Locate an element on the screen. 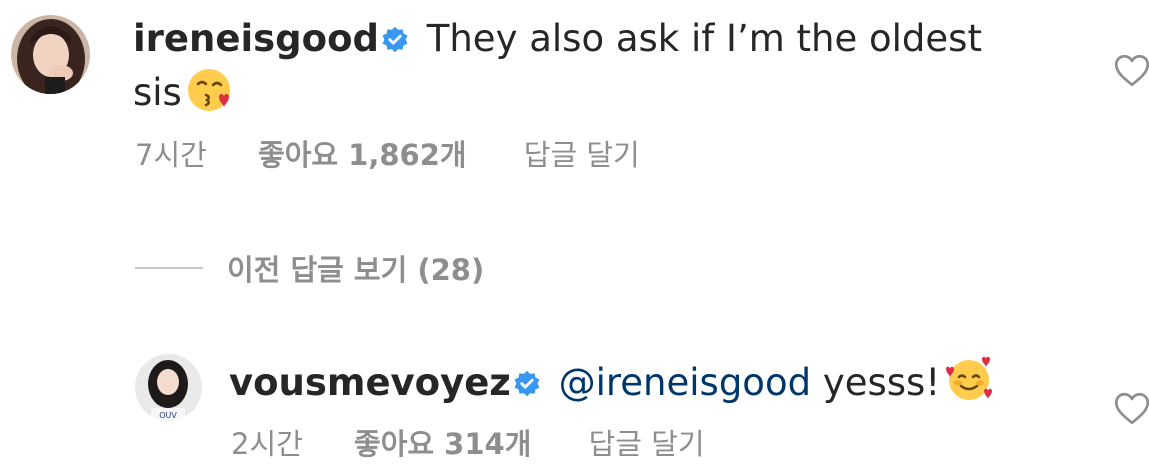 Image resolution: width=1149 pixels, height=476 pixels. comment-meta: 2시간 좋아요 314개 답글 달기 is located at coordinates (468, 444).